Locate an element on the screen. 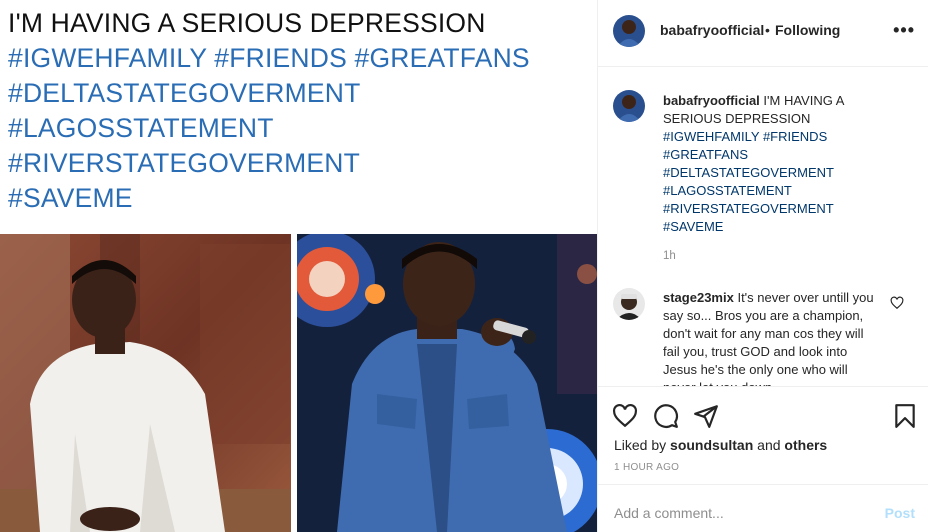  media-caption-line: #IGWEHFAMILY #FRIENDS #GREATFANS is located at coordinates (269, 58).